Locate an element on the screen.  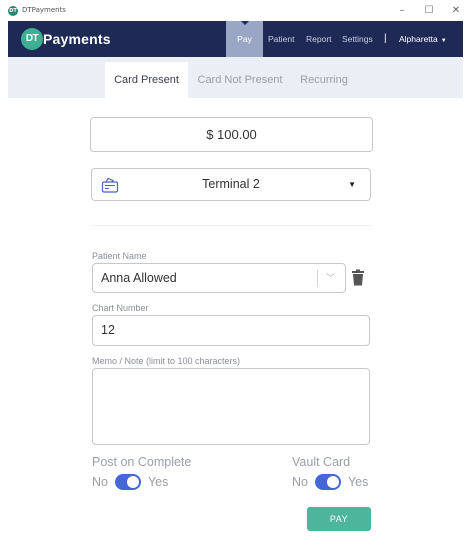
maximize-button: ☐ is located at coordinates (429, 11).